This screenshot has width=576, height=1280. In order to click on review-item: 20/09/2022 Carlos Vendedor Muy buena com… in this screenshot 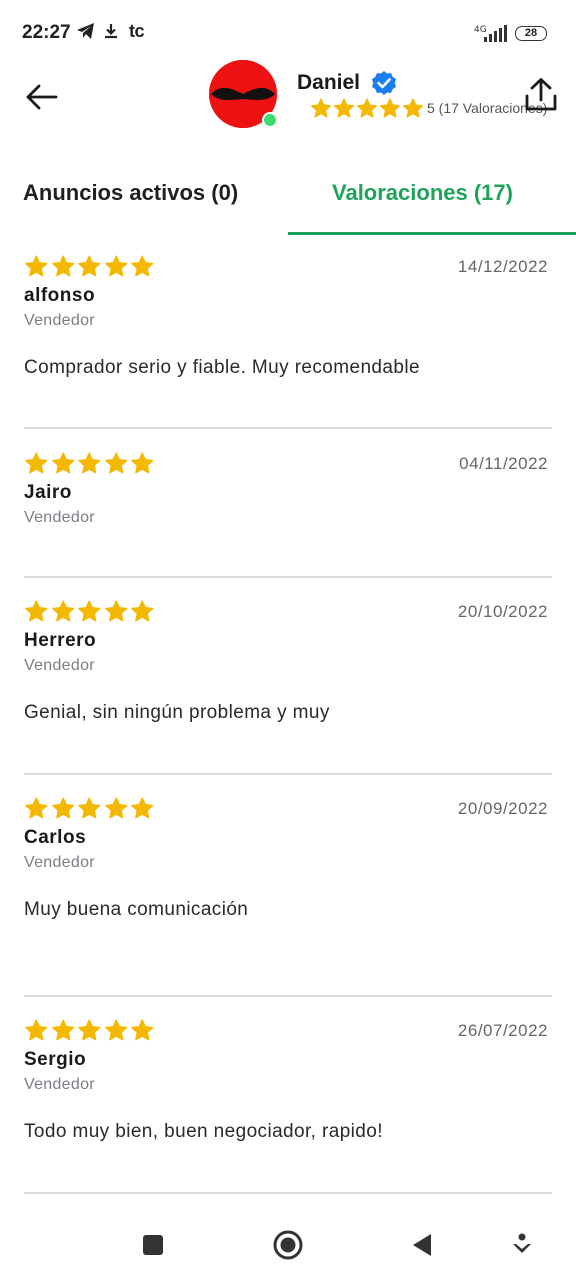, I will do `click(288, 882)`.